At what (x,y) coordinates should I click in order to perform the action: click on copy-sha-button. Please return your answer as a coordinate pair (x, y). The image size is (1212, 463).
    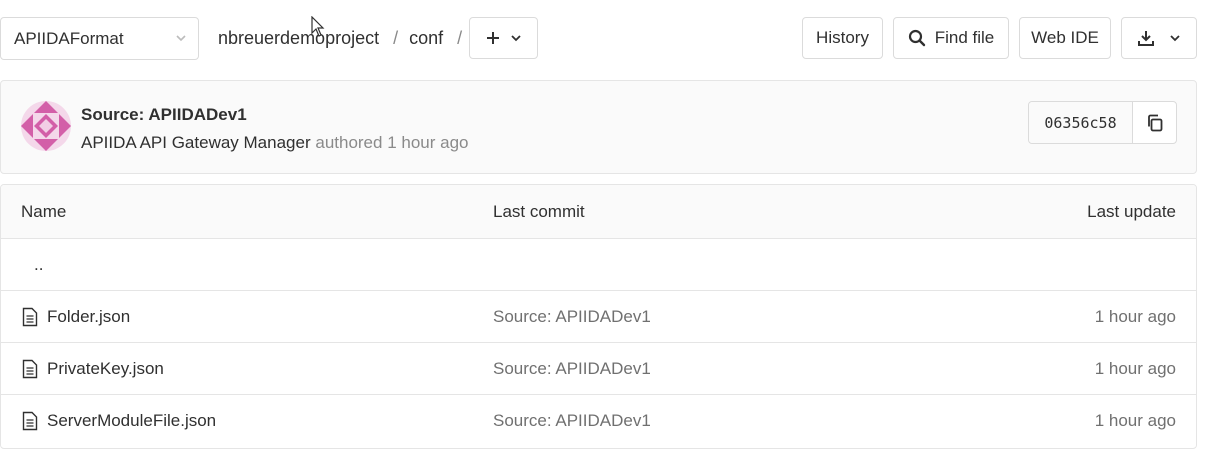
    Looking at the image, I should click on (1154, 122).